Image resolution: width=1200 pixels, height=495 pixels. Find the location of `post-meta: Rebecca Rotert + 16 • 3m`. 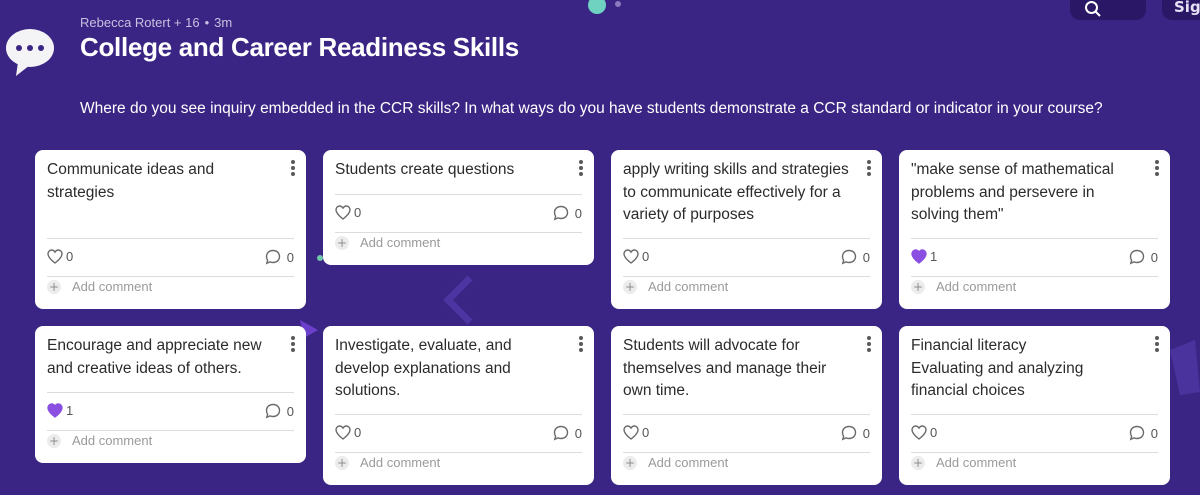

post-meta: Rebecca Rotert + 16 • 3m is located at coordinates (156, 22).